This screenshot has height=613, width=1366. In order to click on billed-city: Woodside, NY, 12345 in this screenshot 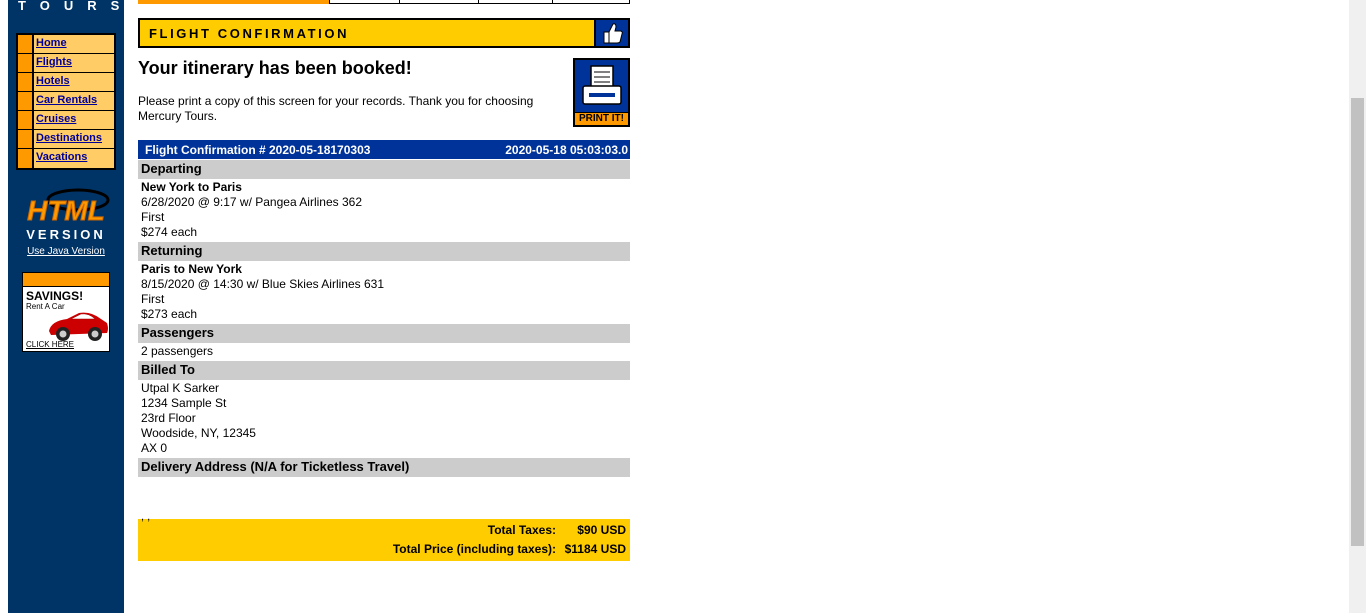, I will do `click(198, 433)`.